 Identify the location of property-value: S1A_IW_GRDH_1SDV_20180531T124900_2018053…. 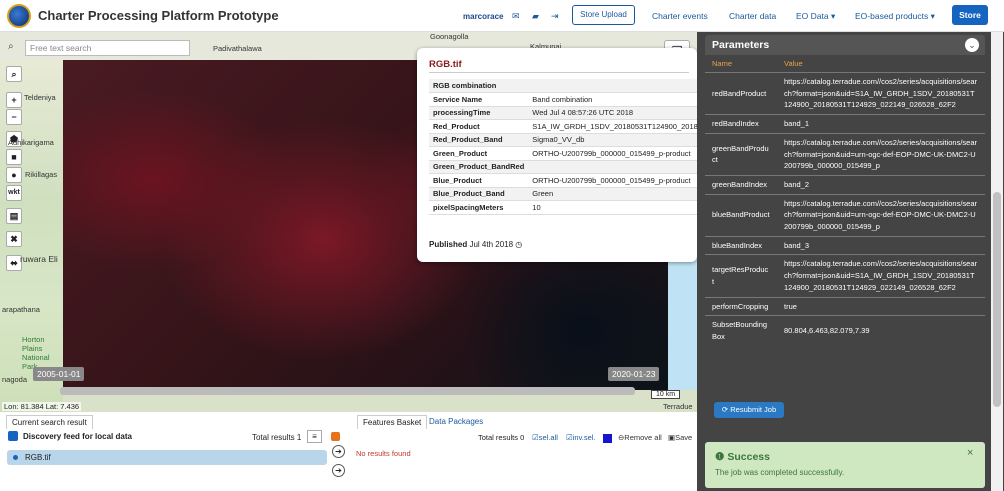
(612, 126).